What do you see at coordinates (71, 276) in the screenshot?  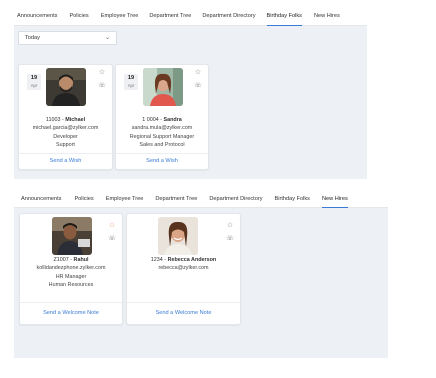 I see `employee-role: HR Manager` at bounding box center [71, 276].